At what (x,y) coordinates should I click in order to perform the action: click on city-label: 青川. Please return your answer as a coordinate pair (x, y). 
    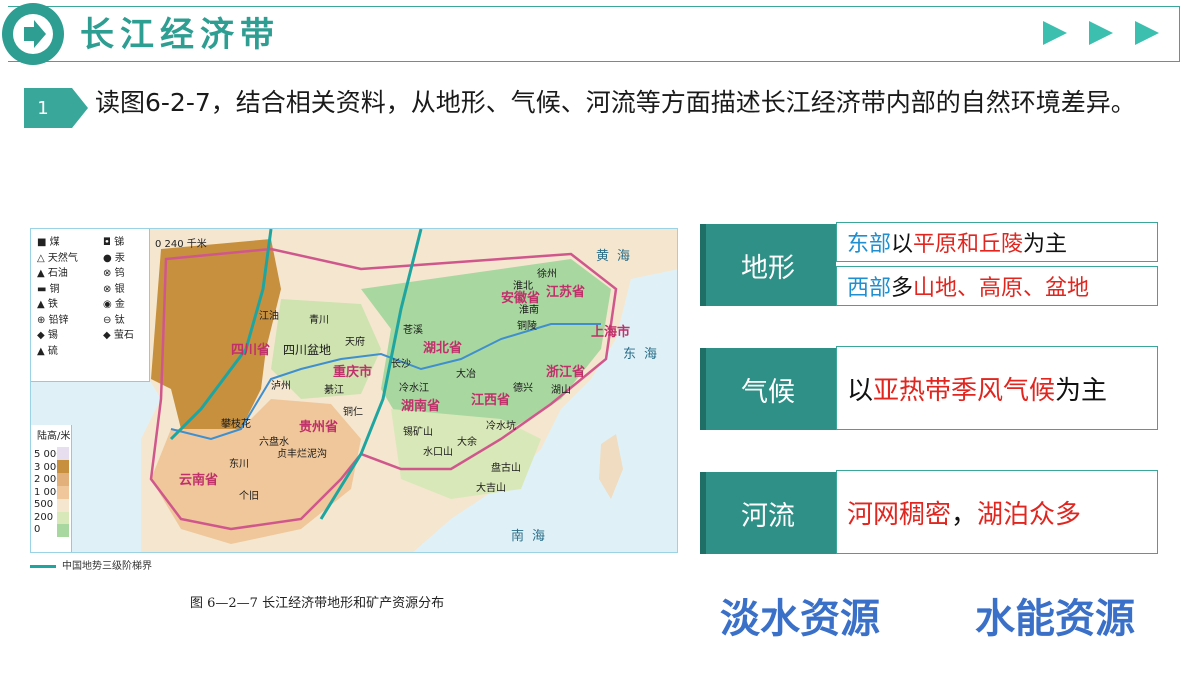
    Looking at the image, I should click on (319, 320).